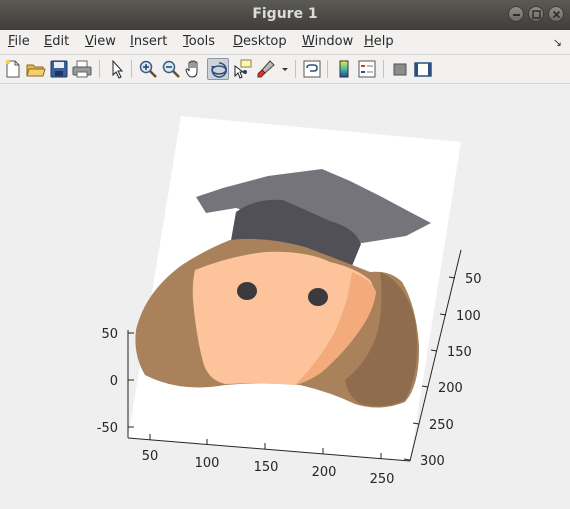 This screenshot has width=570, height=509. I want to click on menu-help: Help, so click(379, 41).